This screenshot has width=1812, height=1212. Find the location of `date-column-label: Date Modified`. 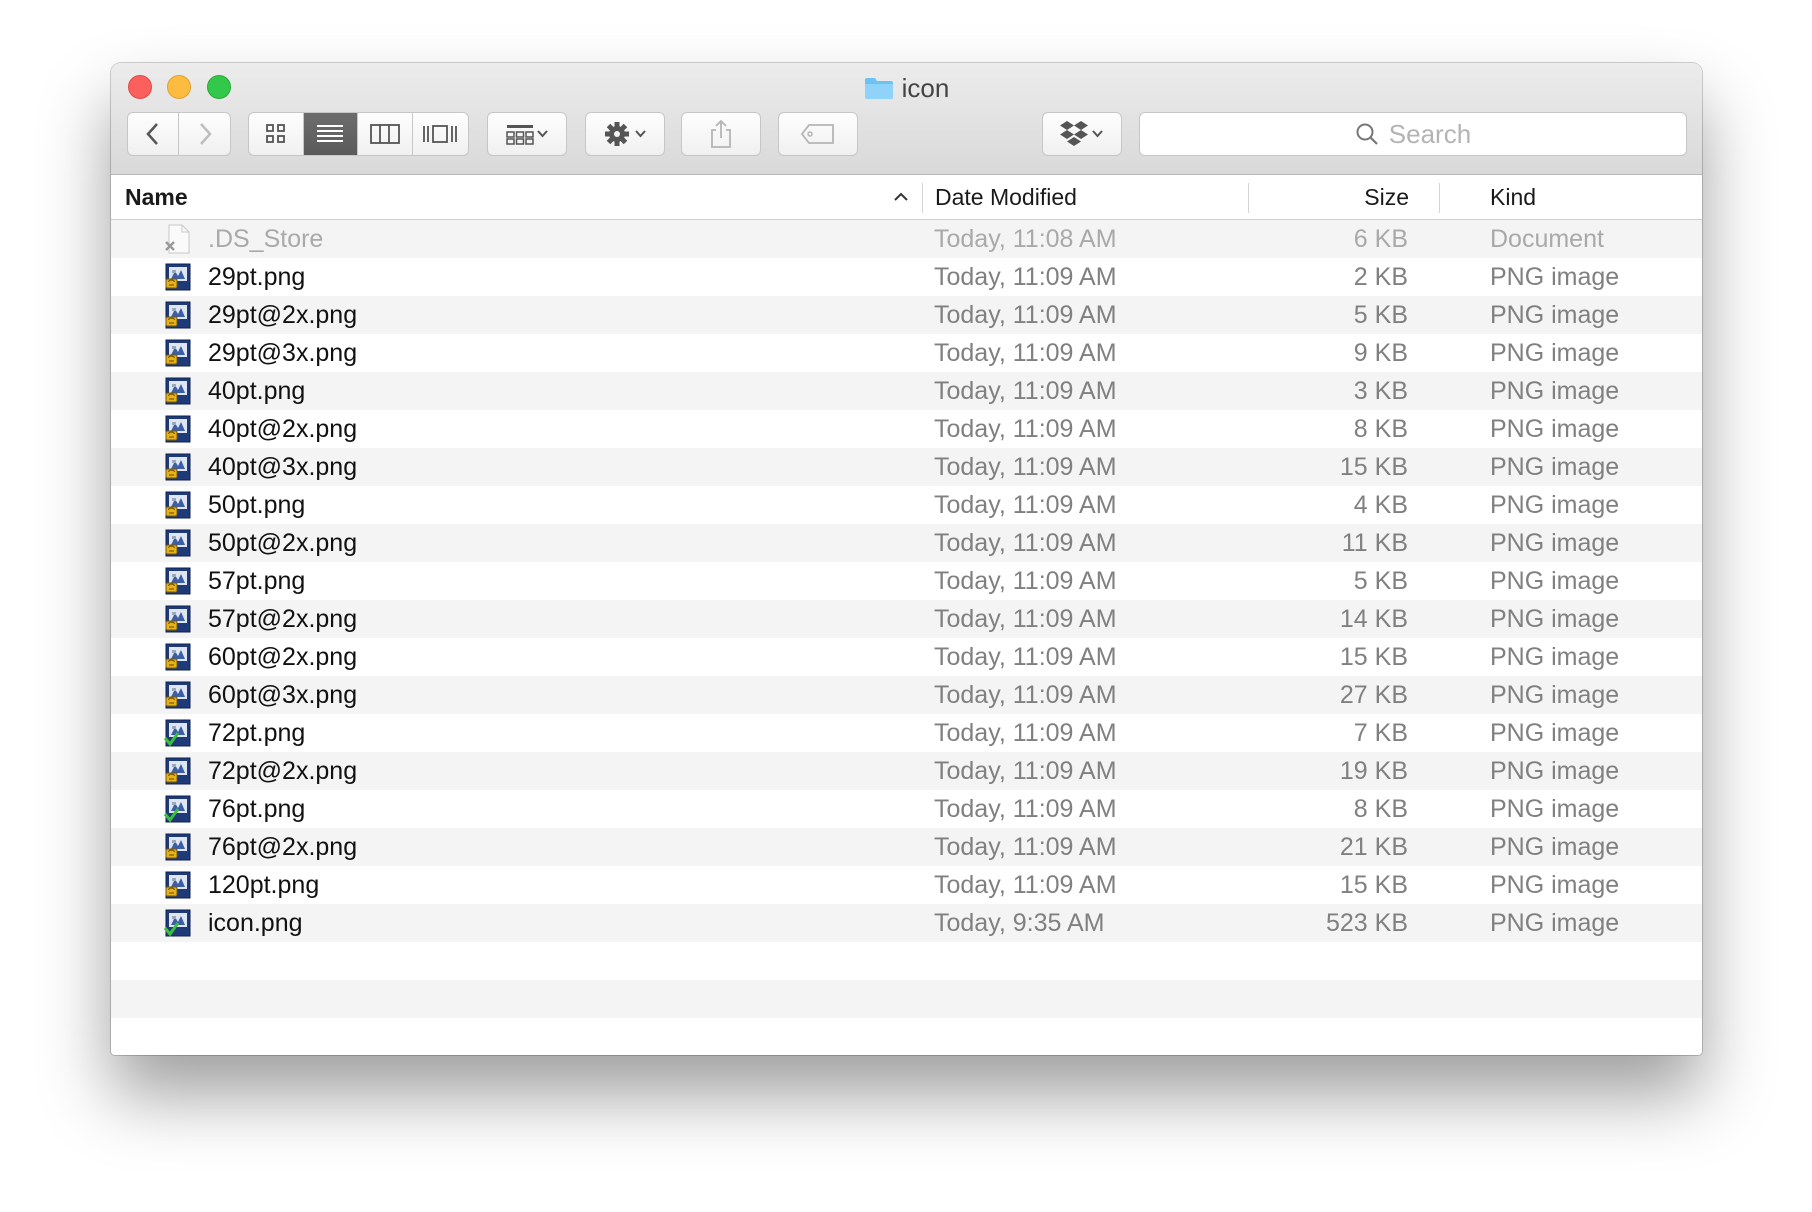

date-column-label: Date Modified is located at coordinates (1006, 196).